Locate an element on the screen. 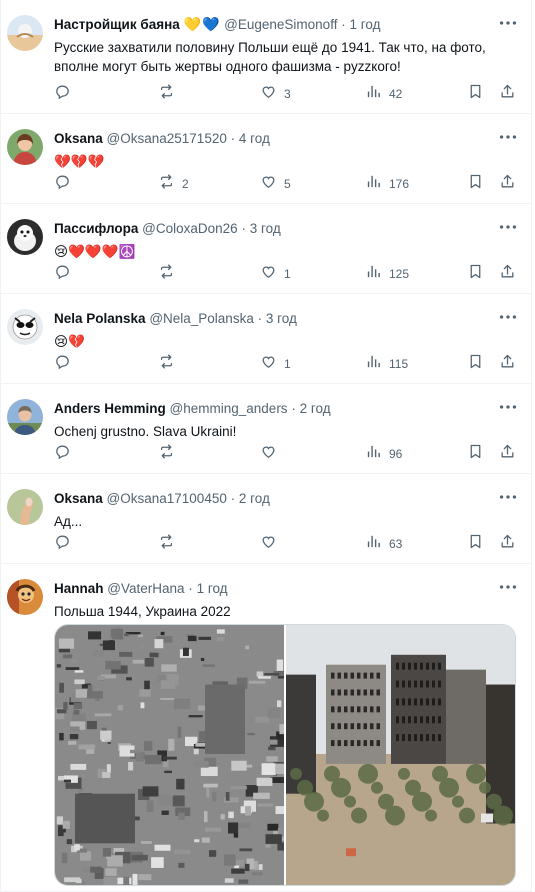  display-name: Anders Hemming is located at coordinates (110, 408).